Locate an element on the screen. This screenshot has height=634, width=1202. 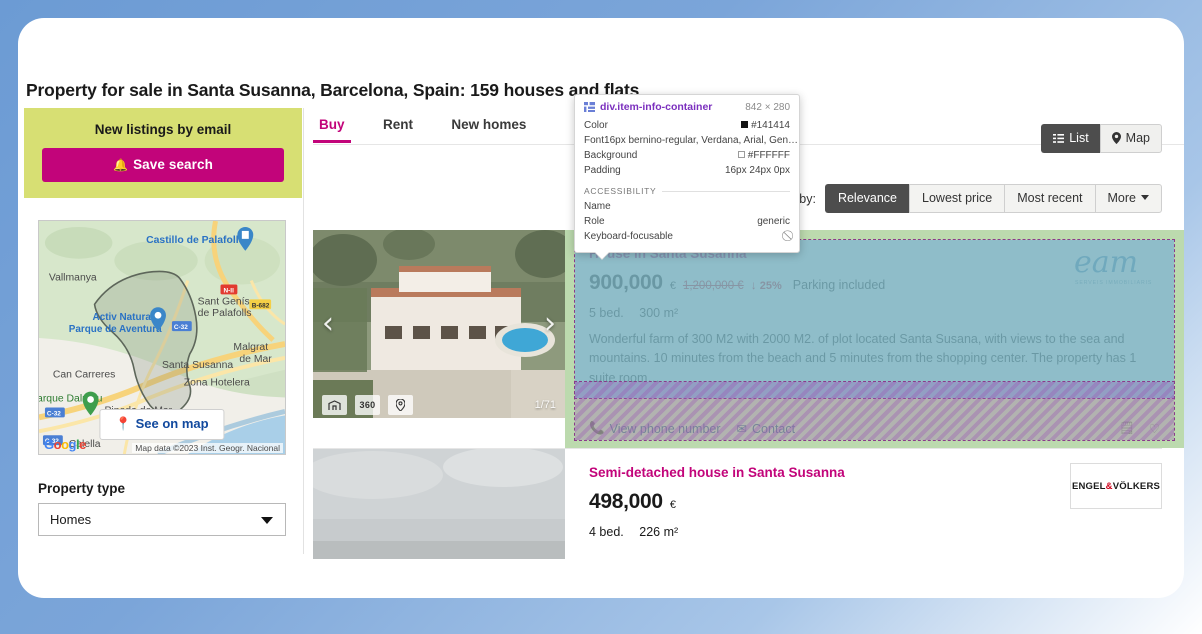
view-toggle: List Map is located at coordinates (1101, 138).